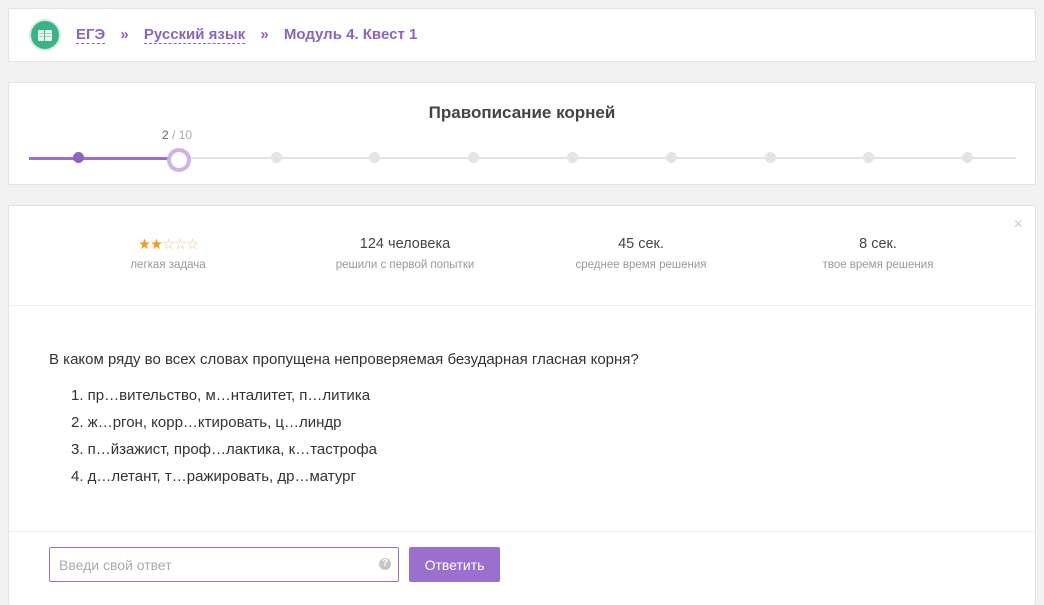 The width and height of the screenshot is (1044, 605). What do you see at coordinates (522, 35) in the screenshot?
I see `breadcrumb-bar: ЕГЭ » Русский язык » Модуль 4. Квест 1` at bounding box center [522, 35].